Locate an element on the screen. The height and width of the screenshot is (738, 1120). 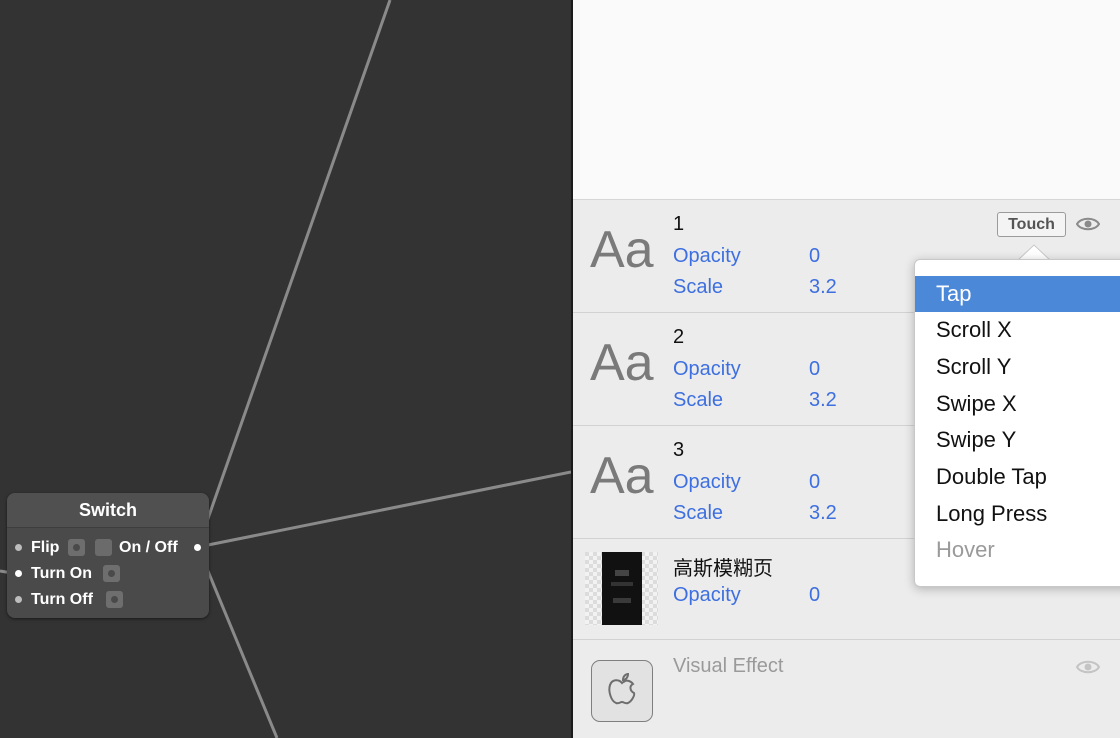
wire-right is located at coordinates (384, 509).